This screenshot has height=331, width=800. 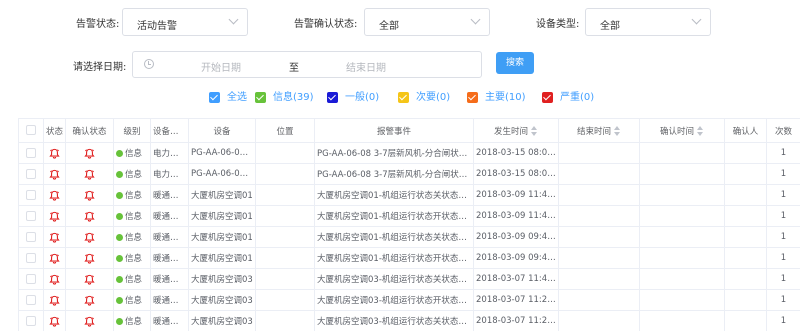 I want to click on alarm-status-select: 活动告警, so click(x=185, y=22).